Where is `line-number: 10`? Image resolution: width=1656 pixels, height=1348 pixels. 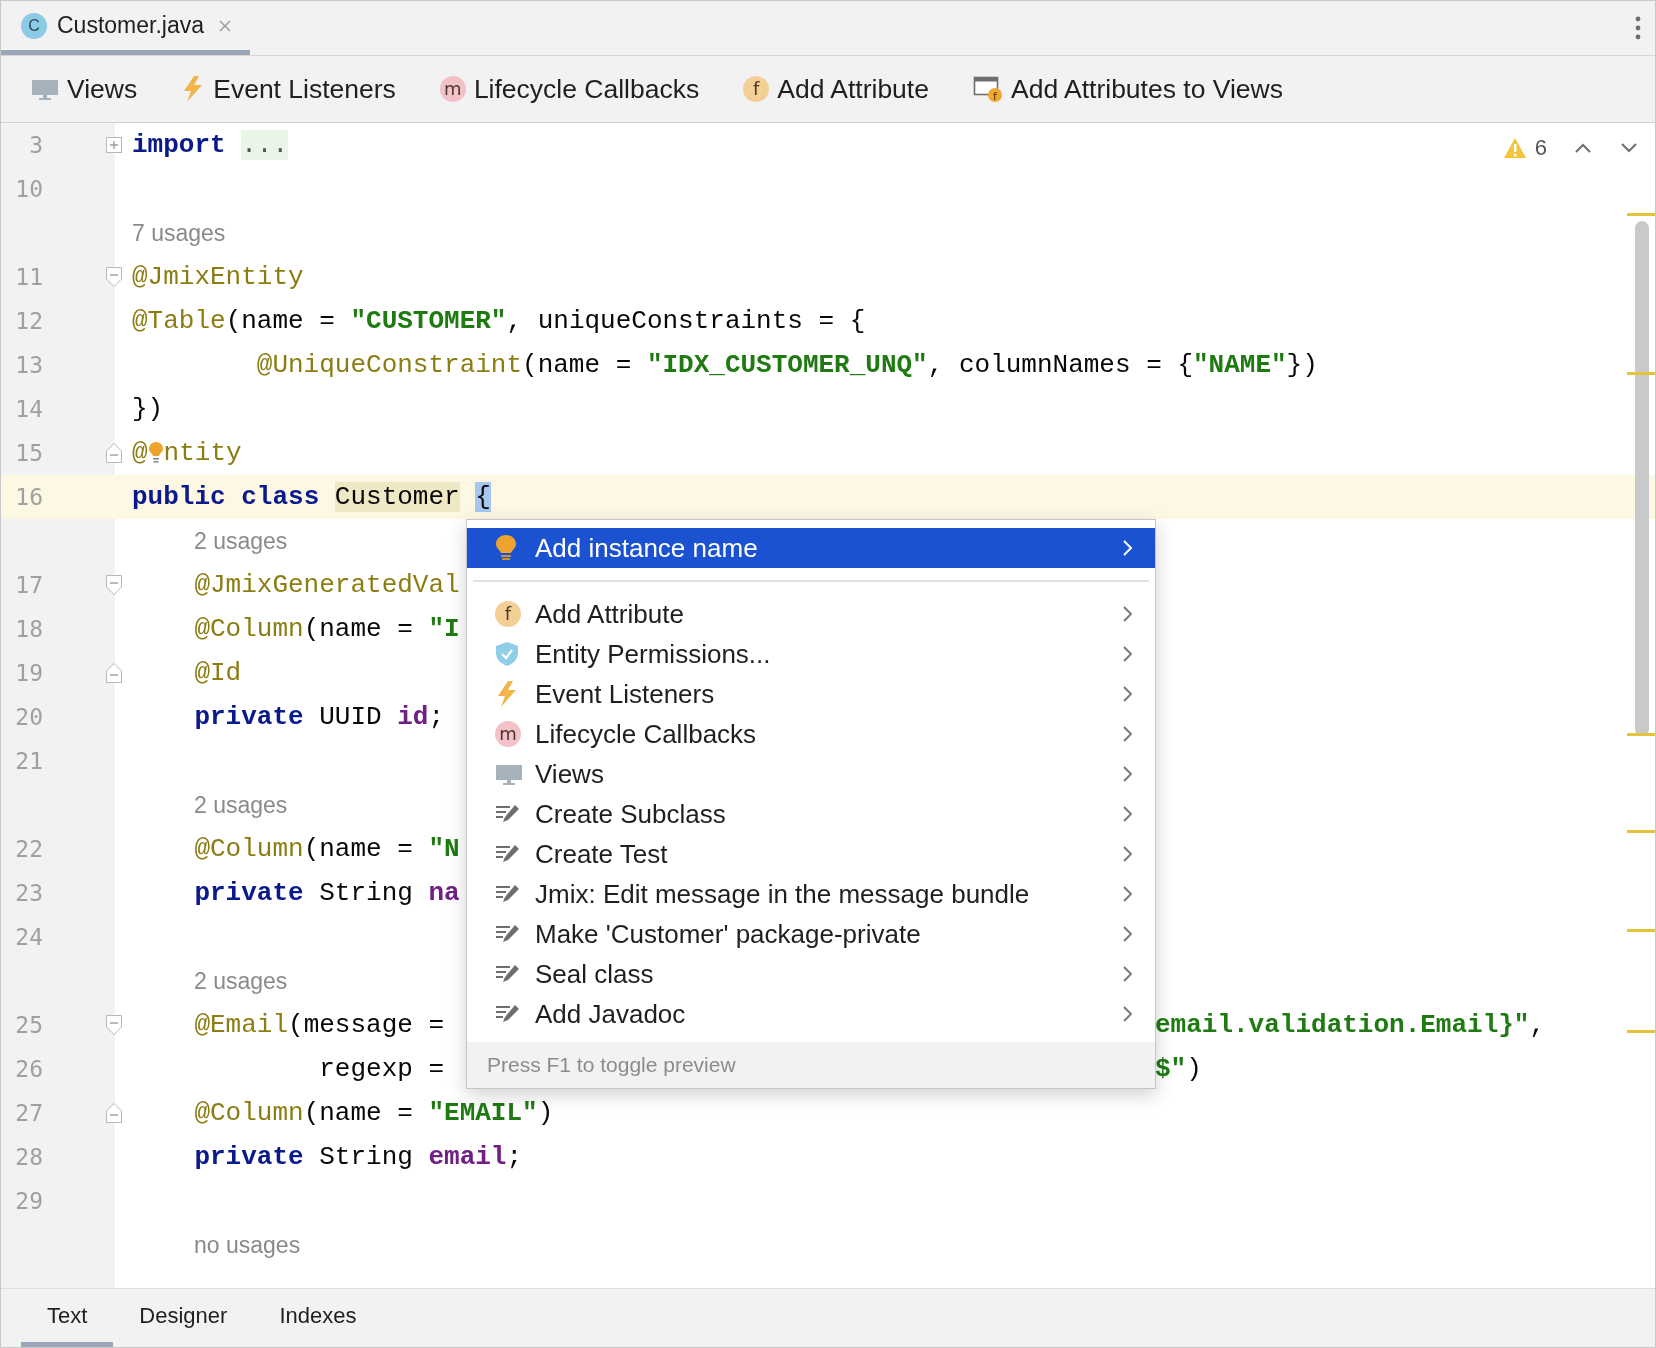
line-number: 10 is located at coordinates (28, 189).